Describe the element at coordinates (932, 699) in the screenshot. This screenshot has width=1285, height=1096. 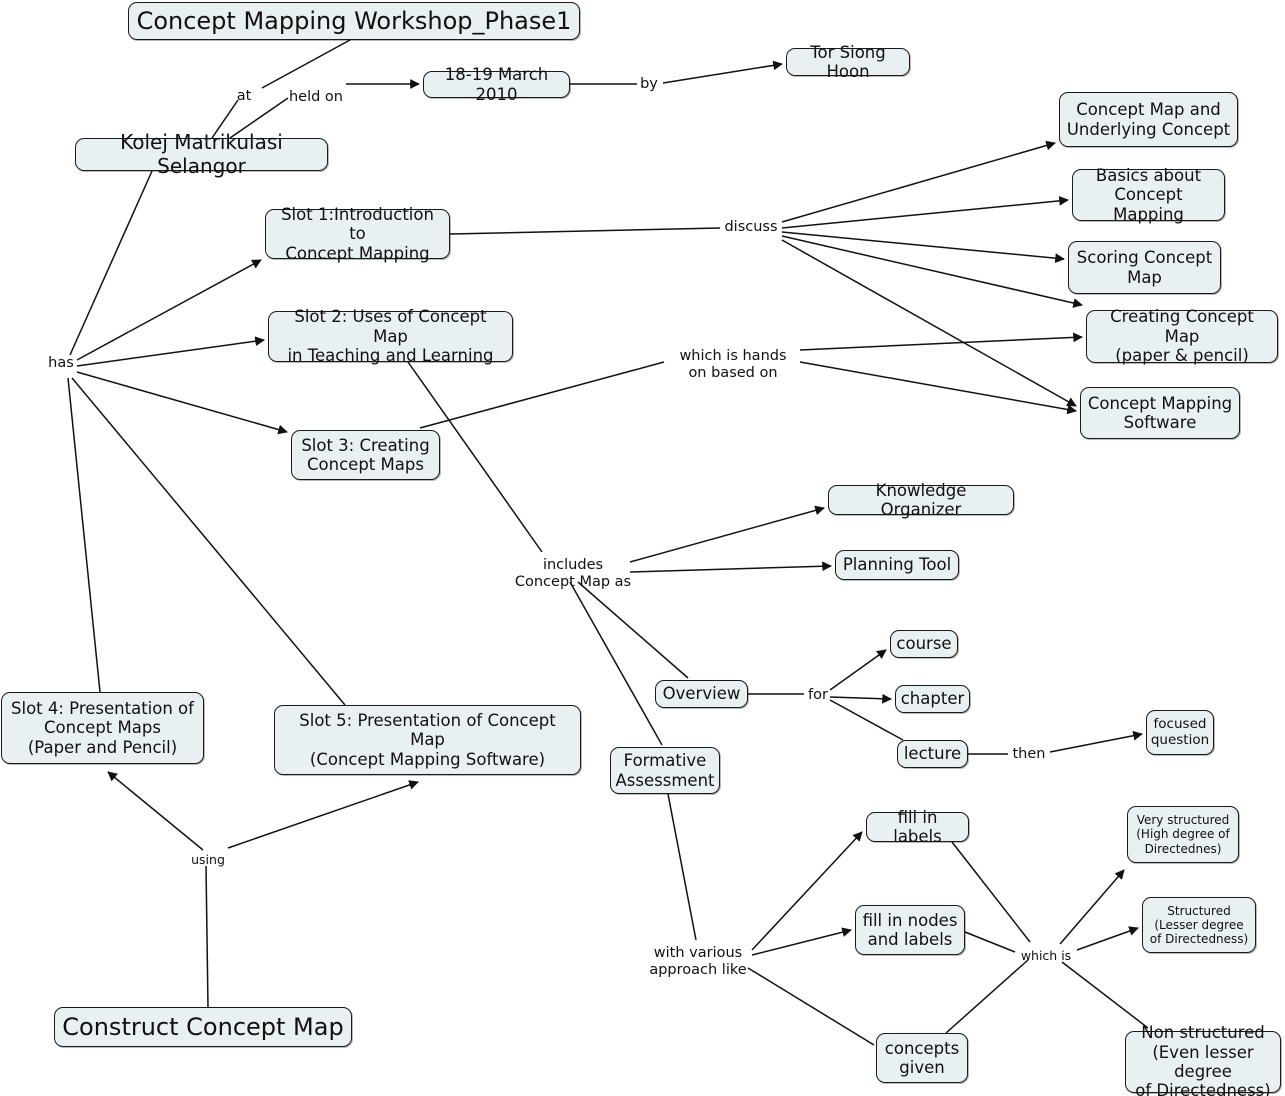
I see `node-chapter: chapter` at that location.